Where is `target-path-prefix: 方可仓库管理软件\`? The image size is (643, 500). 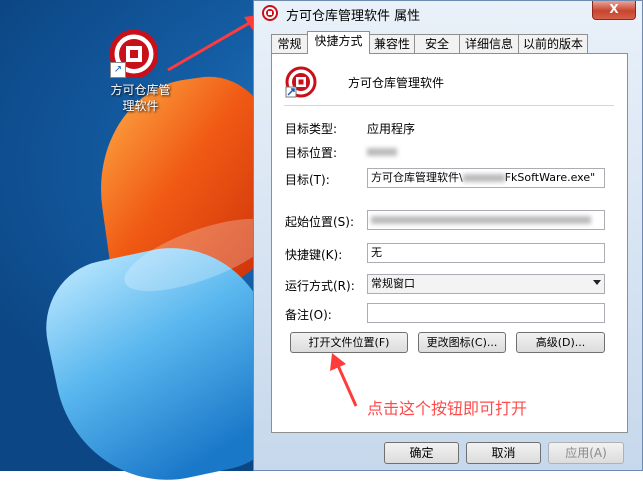 target-path-prefix: 方可仓库管理软件\ is located at coordinates (417, 177).